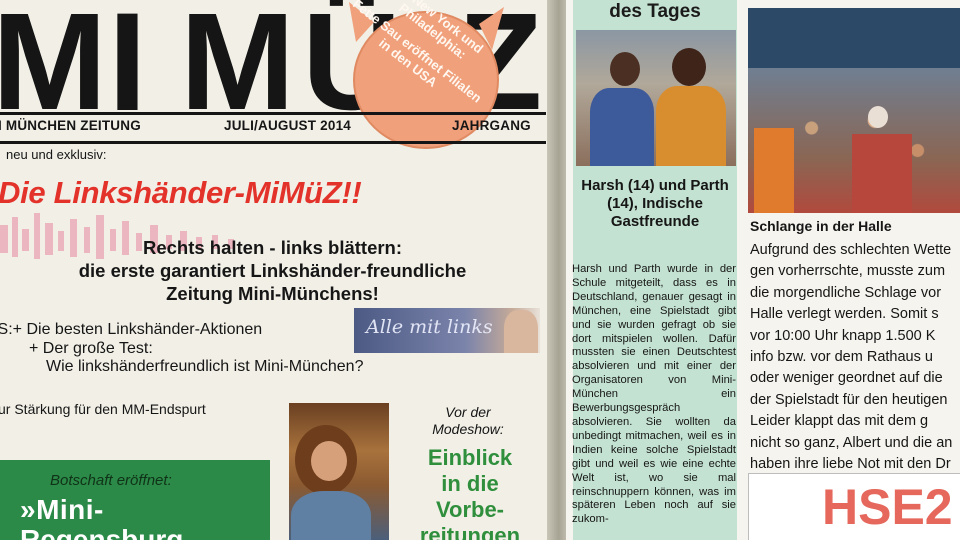 Image resolution: width=960 pixels, height=540 pixels. Describe the element at coordinates (103, 409) in the screenshot. I see `endspurt-text: ur Stärkung für den MM-Endspurt` at that location.